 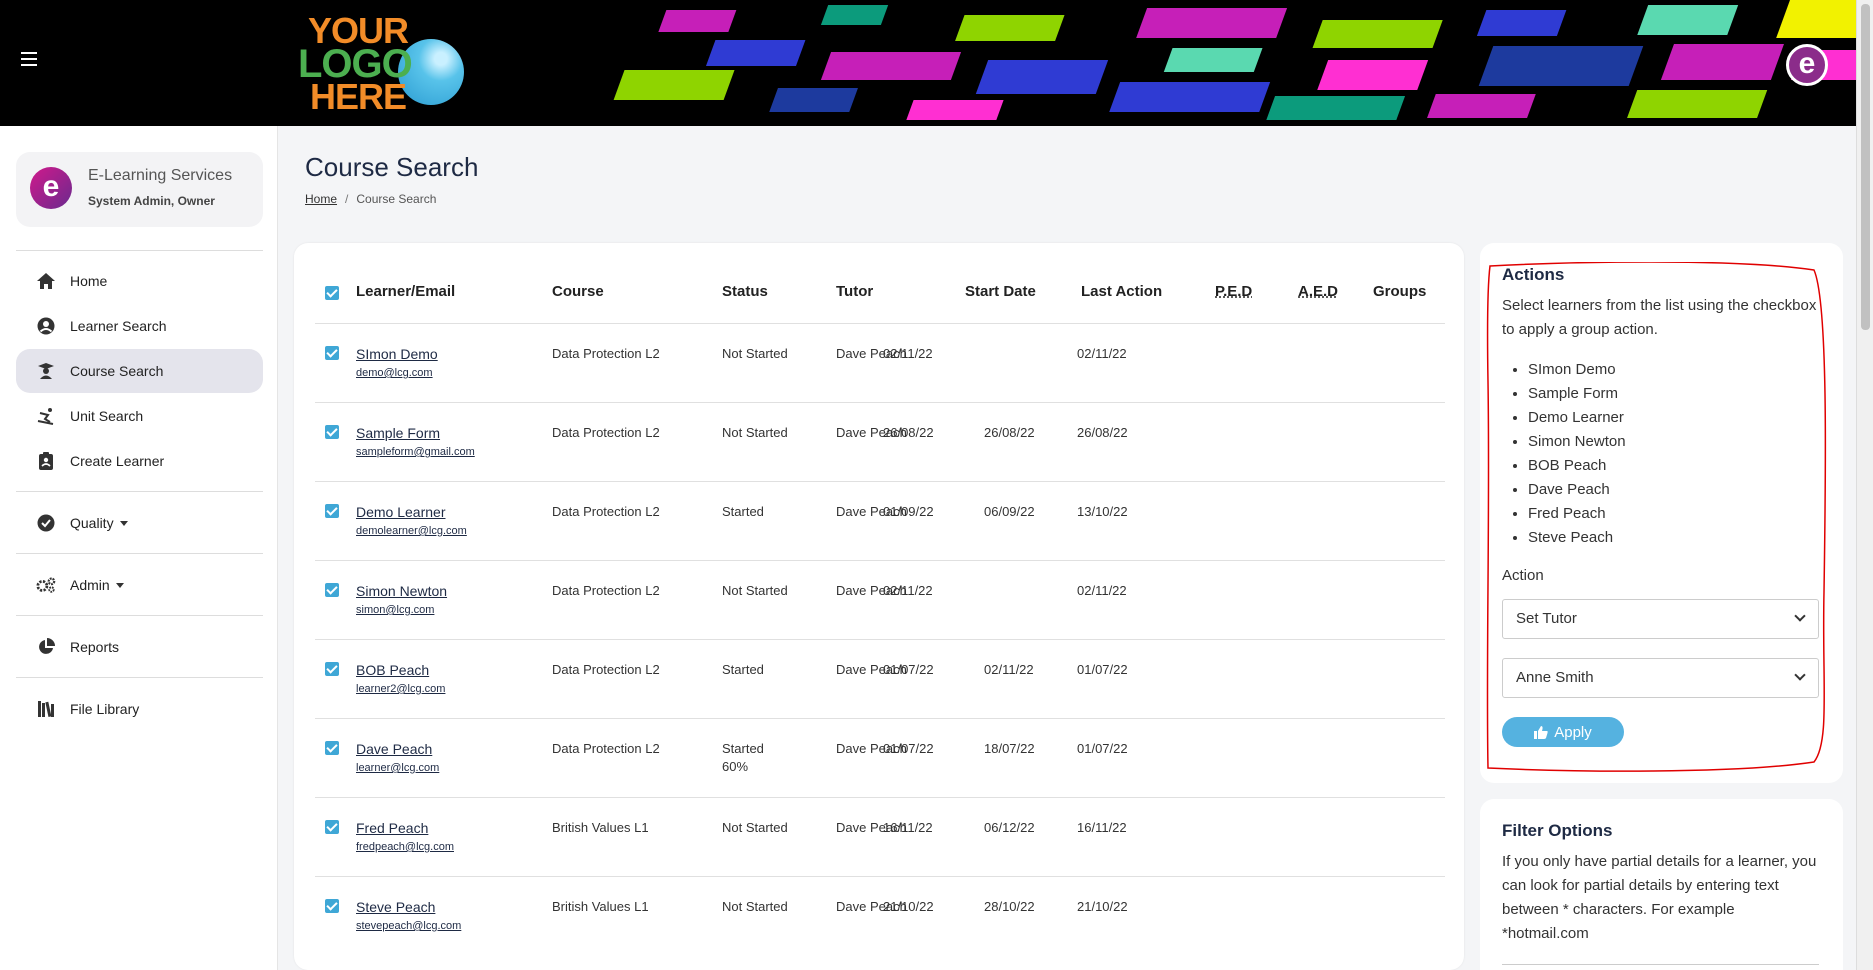 I want to click on tutor-select-value: Anne Smith, so click(x=1555, y=677).